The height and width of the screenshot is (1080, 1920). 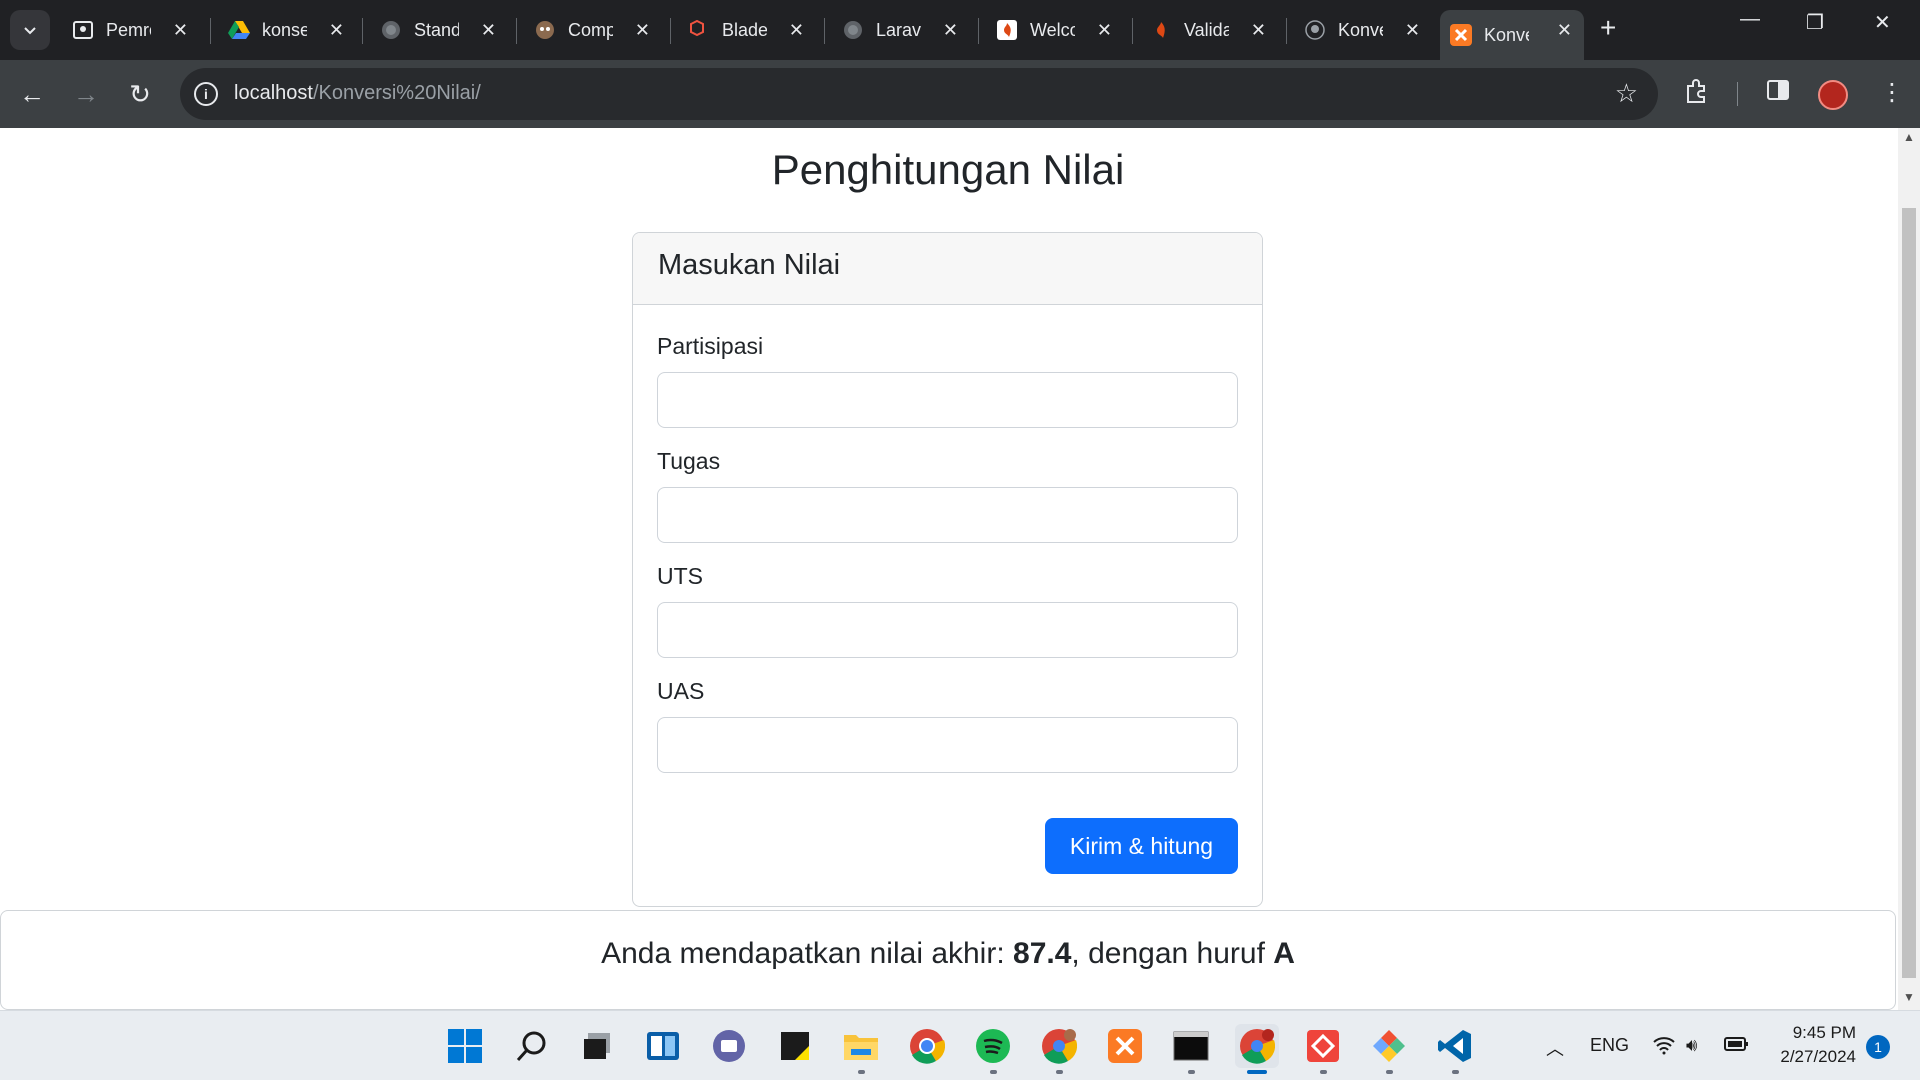 I want to click on xampp-taskbar-icon, so click(x=1125, y=1046).